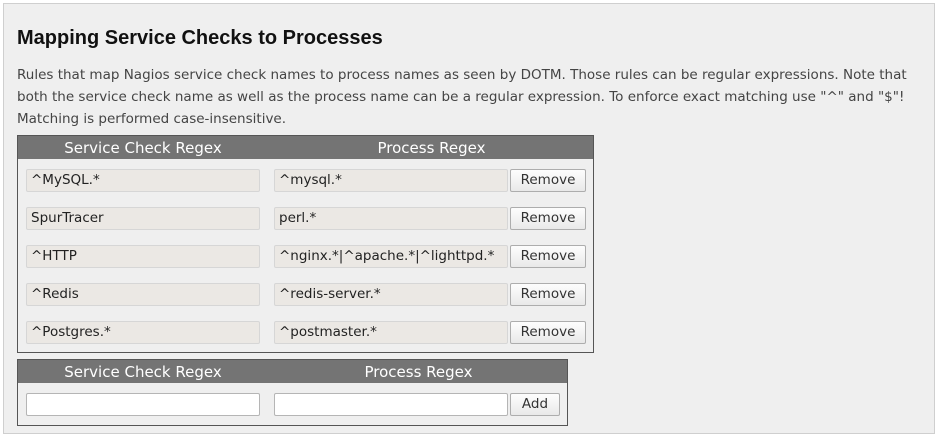 This screenshot has width=942, height=442. Describe the element at coordinates (292, 371) in the screenshot. I see `add-mapping-table-header: Service Check Regex Process Regex` at that location.